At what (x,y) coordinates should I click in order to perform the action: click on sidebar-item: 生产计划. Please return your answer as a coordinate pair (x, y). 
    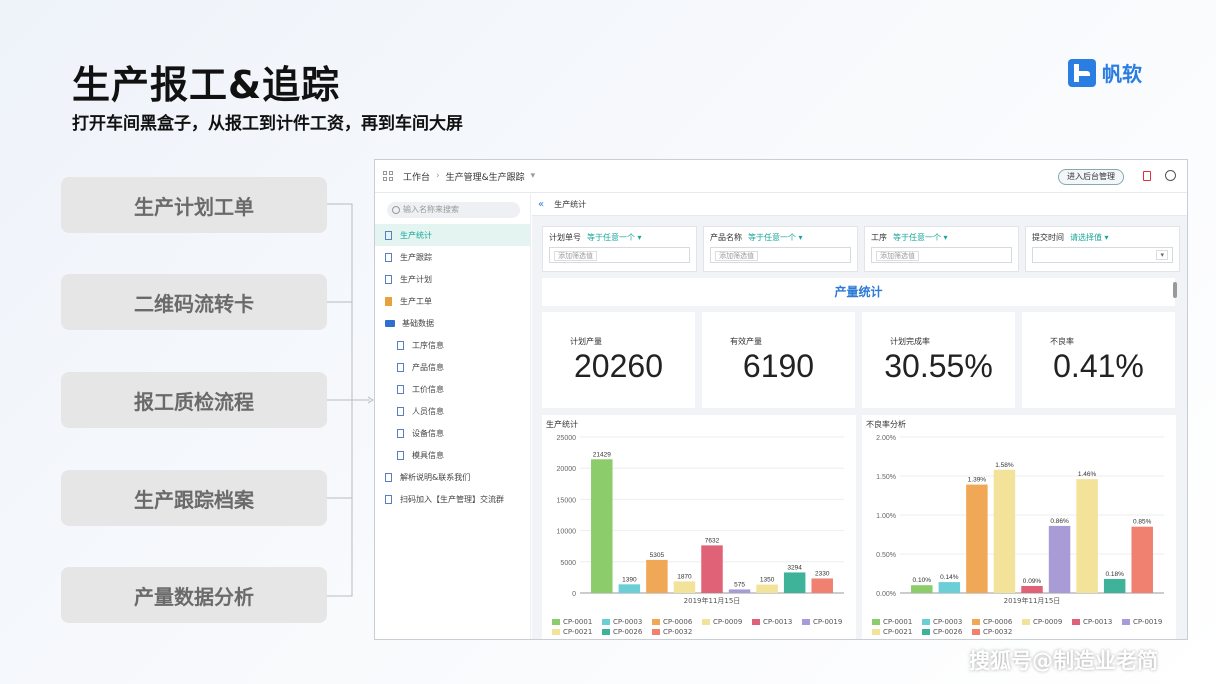
    Looking at the image, I should click on (452, 279).